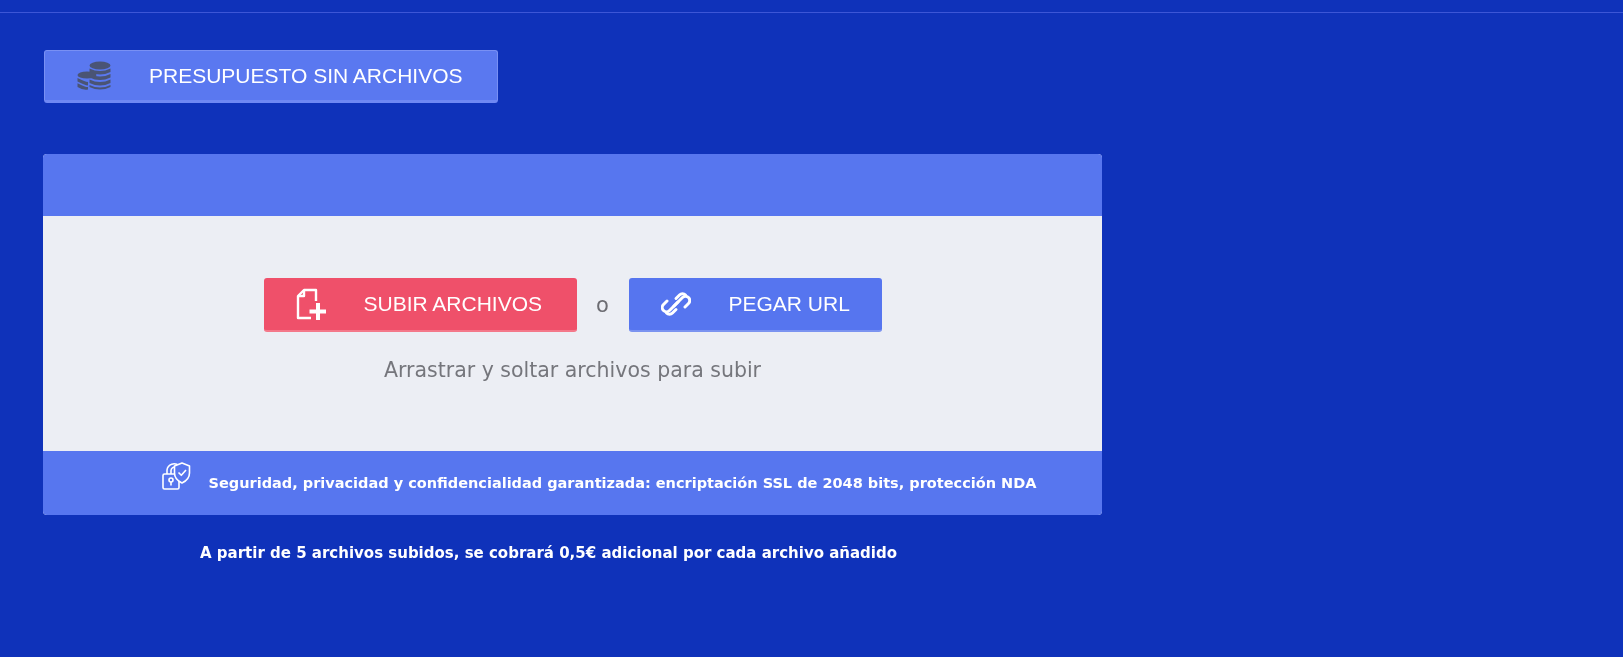 The height and width of the screenshot is (657, 1623). Describe the element at coordinates (94, 75) in the screenshot. I see `coins-icon` at that location.